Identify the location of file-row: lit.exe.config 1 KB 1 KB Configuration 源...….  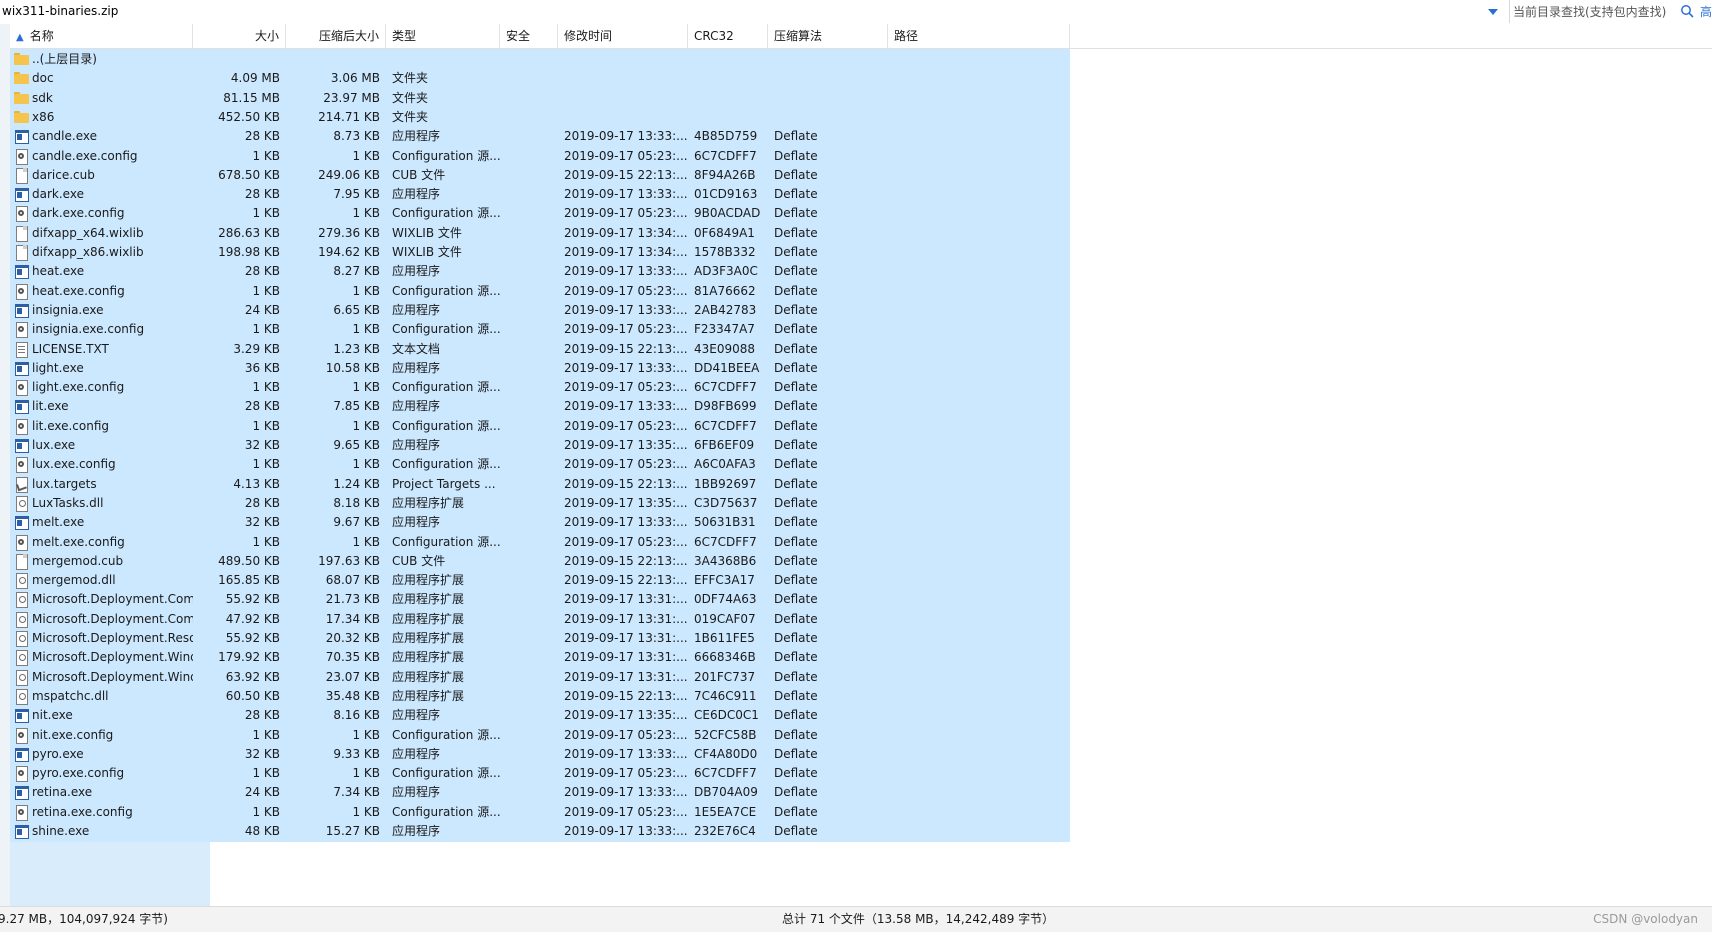
(540, 426).